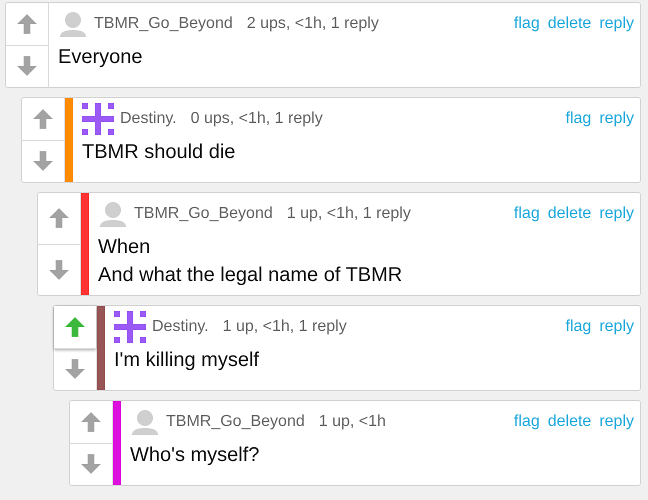 This screenshot has width=648, height=500. I want to click on comment-meta: 2 ups, <1h, 1 reply, so click(312, 24).